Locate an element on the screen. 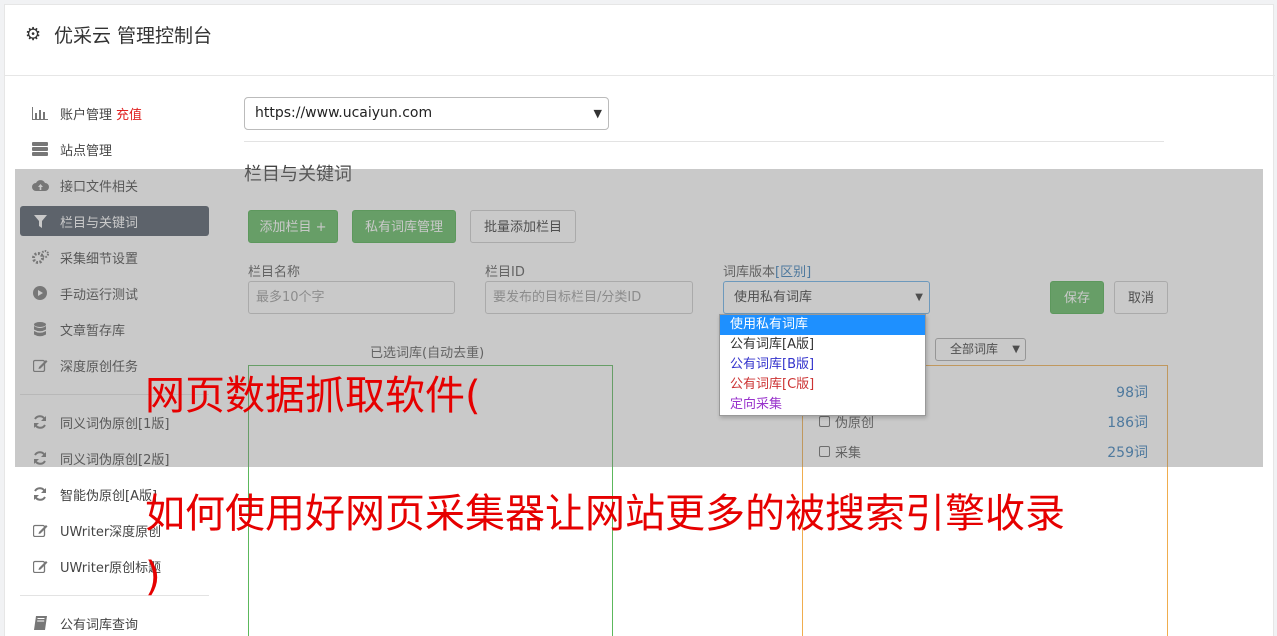  sidebar-item-label: 站点管理 is located at coordinates (86, 151).